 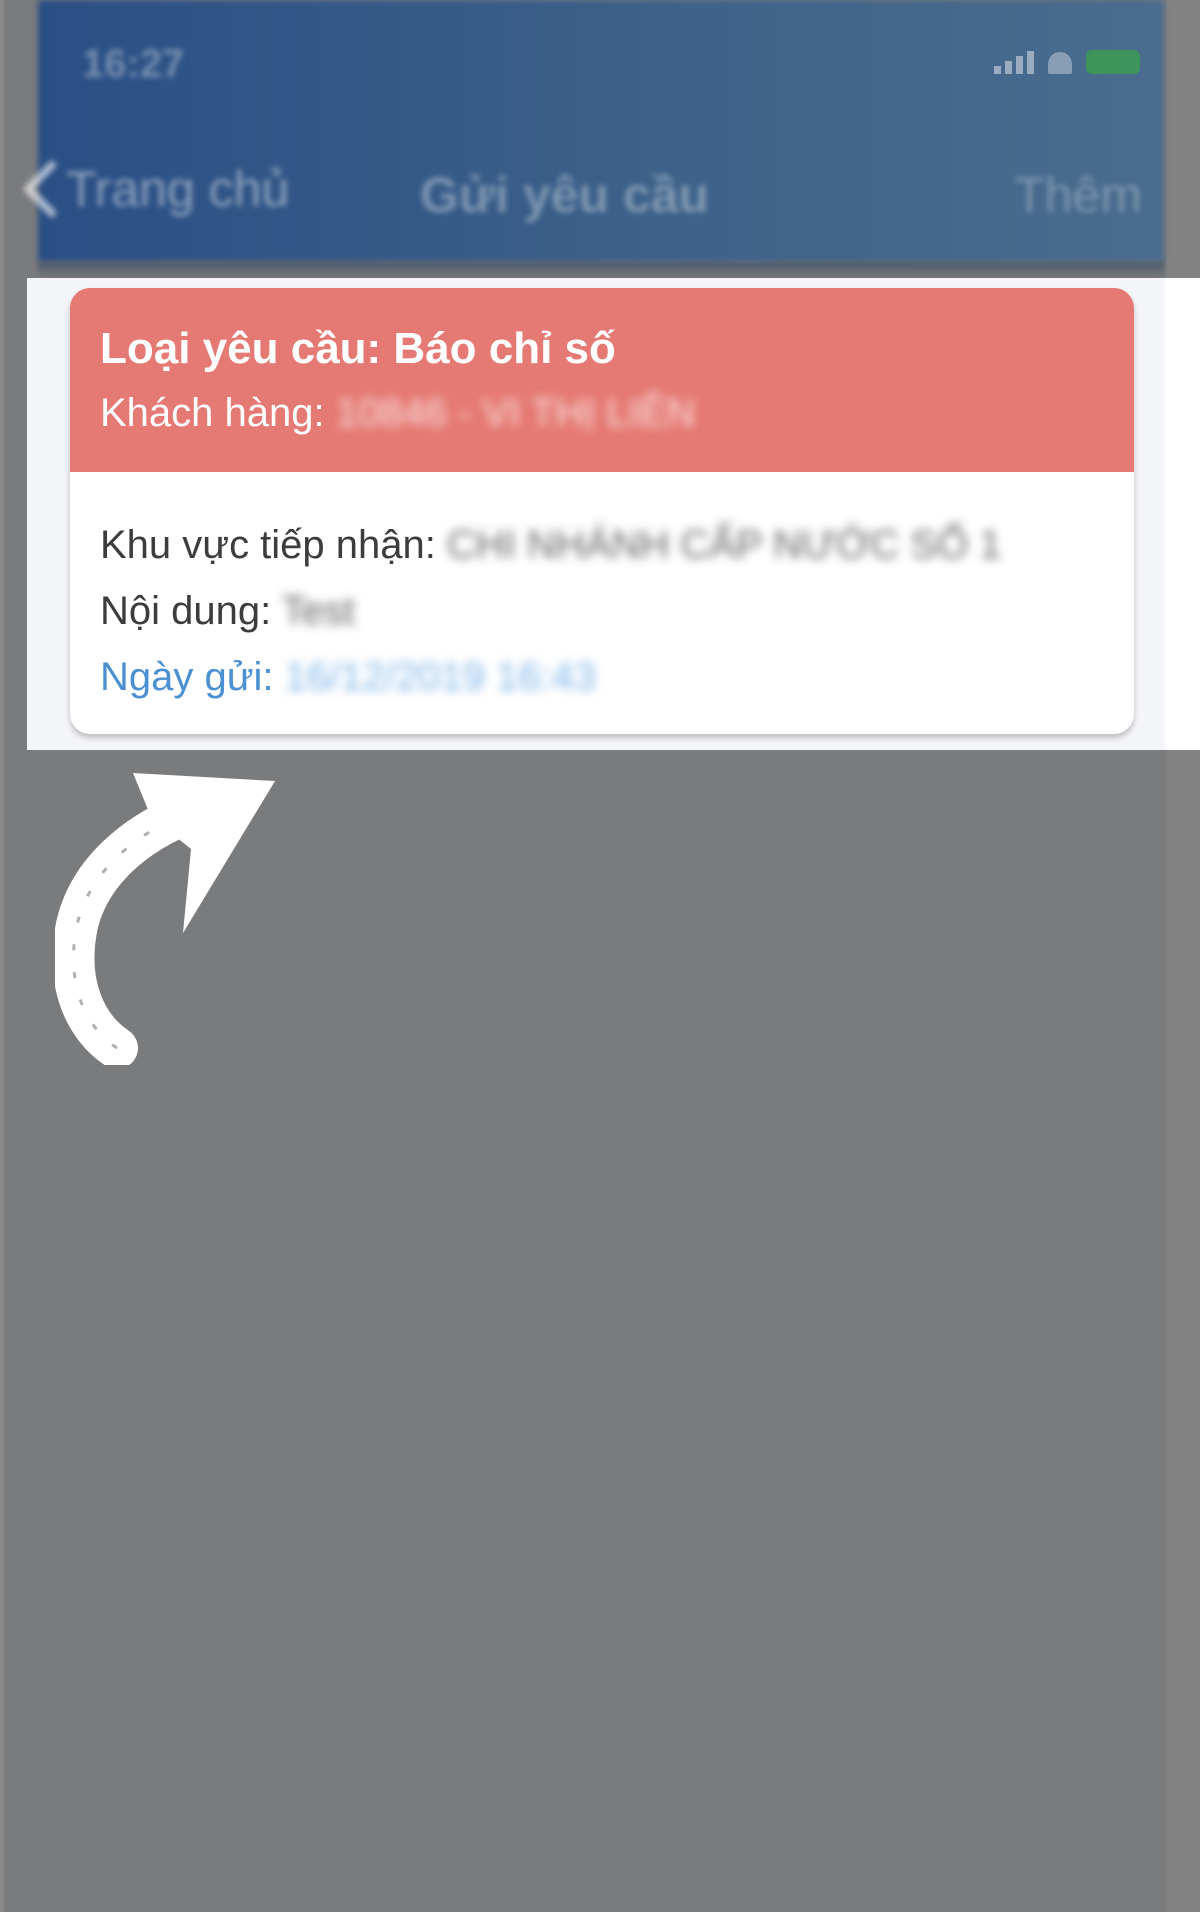 What do you see at coordinates (187, 677) in the screenshot?
I see `date-label: Ngày gửi:` at bounding box center [187, 677].